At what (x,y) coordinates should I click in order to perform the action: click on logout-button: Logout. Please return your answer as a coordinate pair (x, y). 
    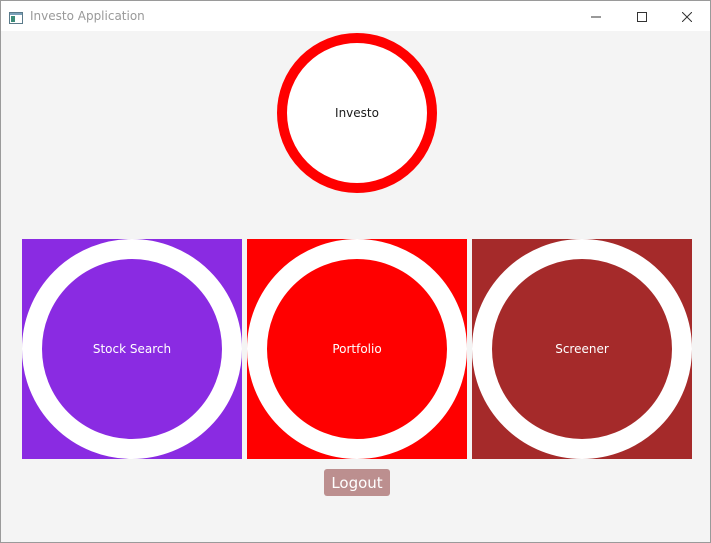
    Looking at the image, I should click on (357, 482).